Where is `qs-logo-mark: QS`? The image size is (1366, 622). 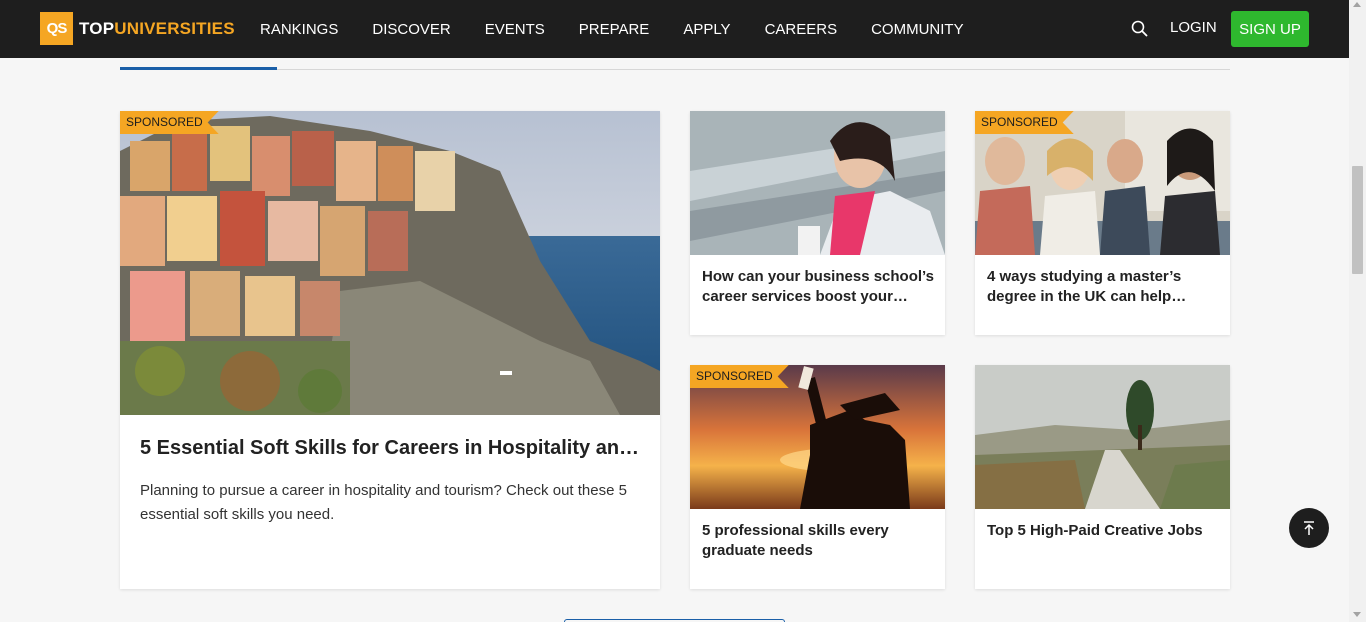 qs-logo-mark: QS is located at coordinates (56, 28).